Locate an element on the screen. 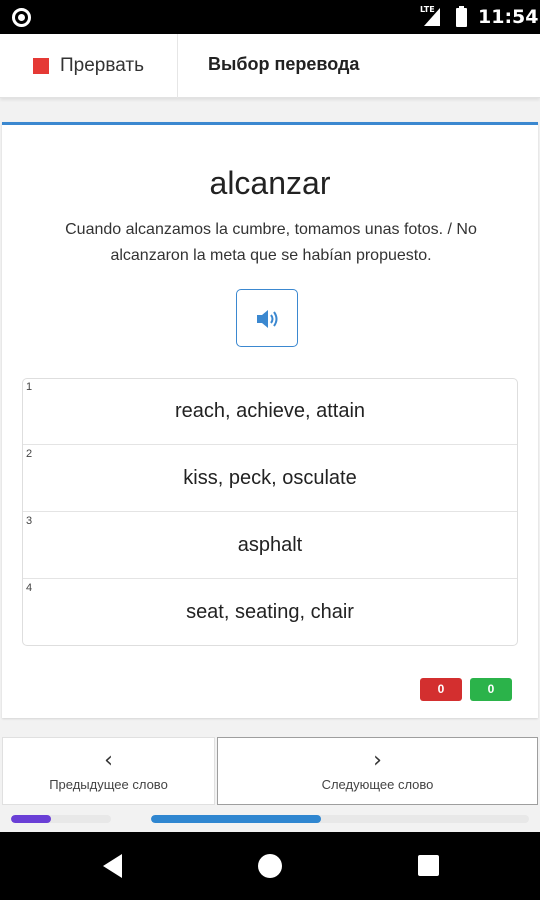 This screenshot has height=900, width=540. option-text: seat, seating, chair is located at coordinates (270, 612).